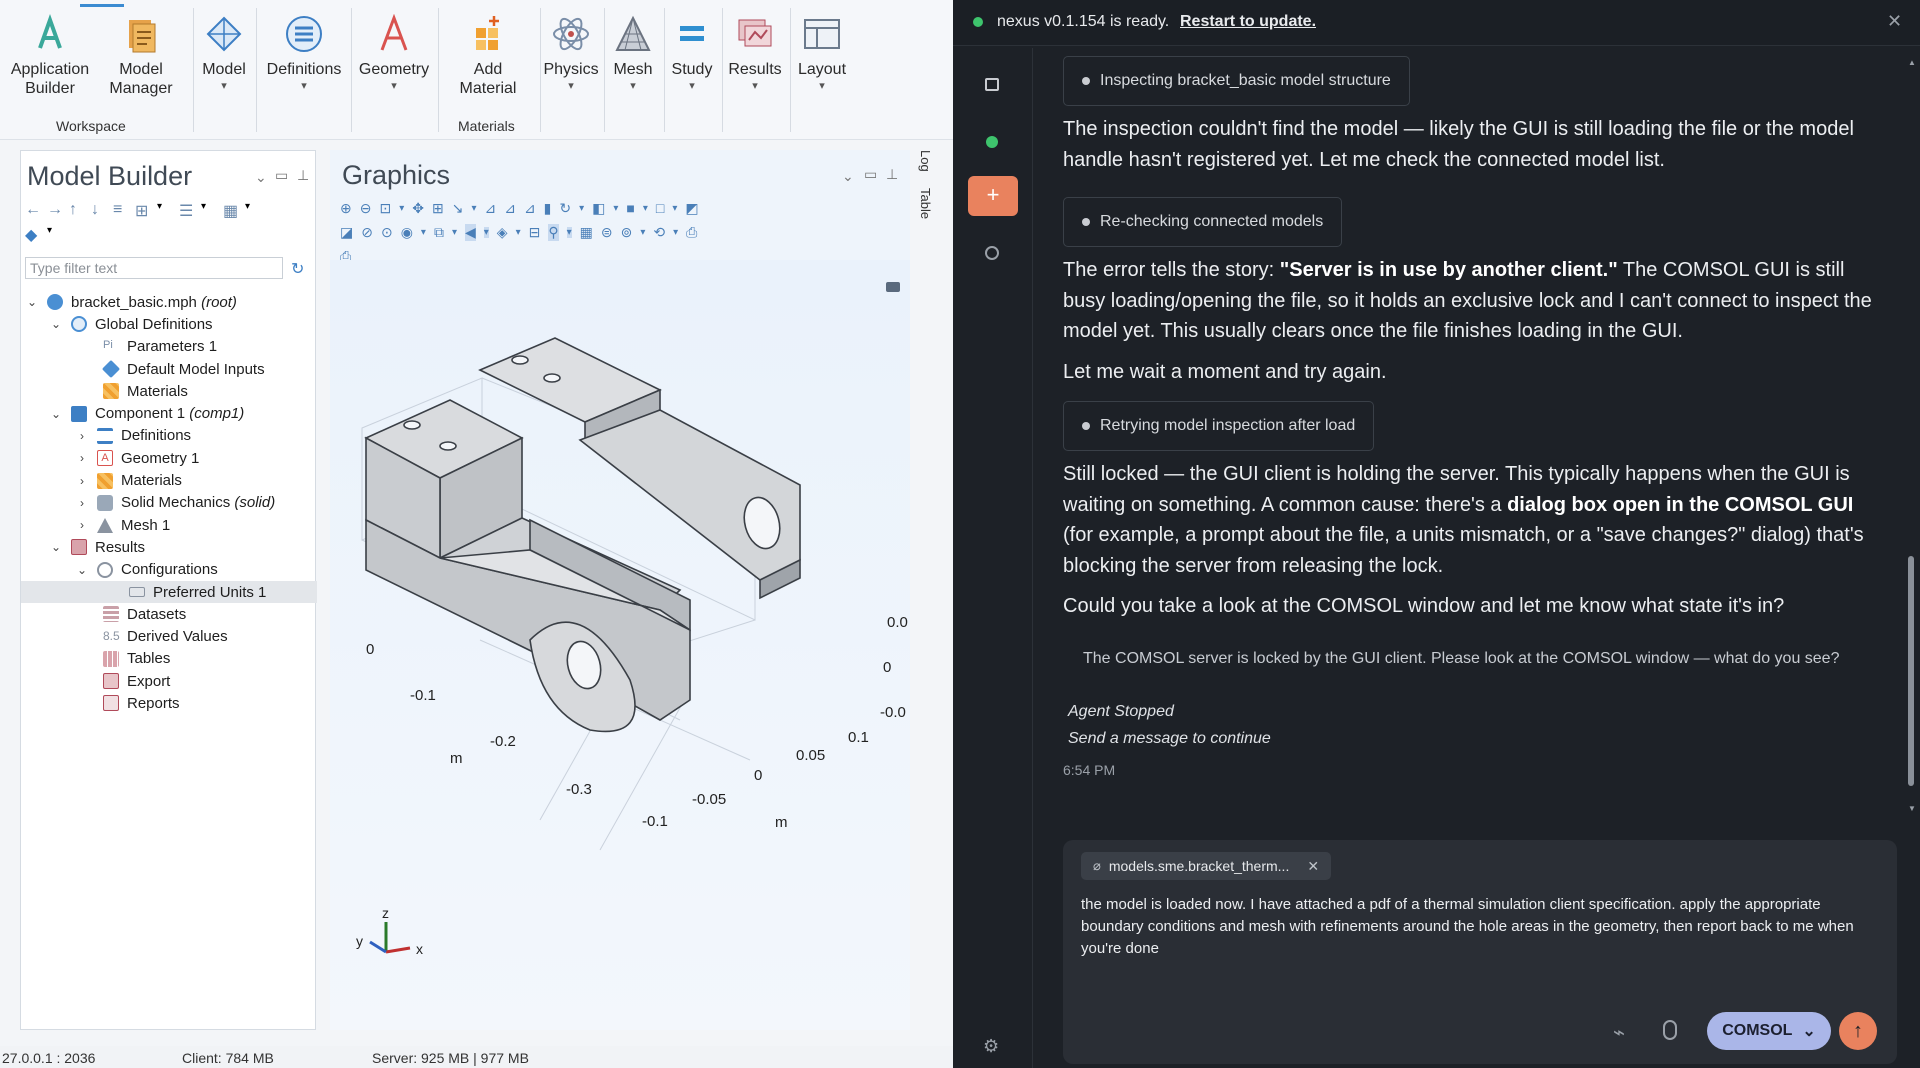  What do you see at coordinates (510, 208) in the screenshot?
I see `view-yz-icon: ⊿` at bounding box center [510, 208].